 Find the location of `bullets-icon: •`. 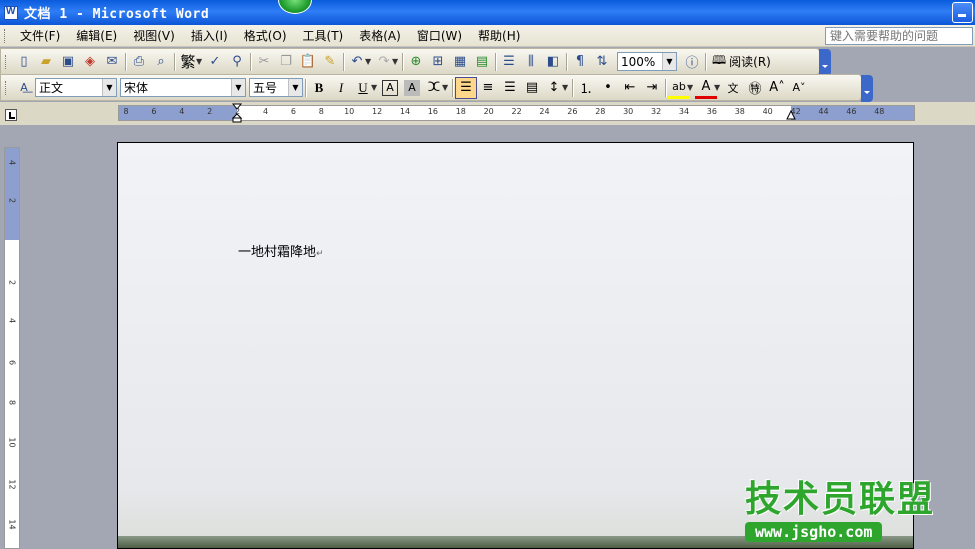

bullets-icon: • is located at coordinates (608, 88).